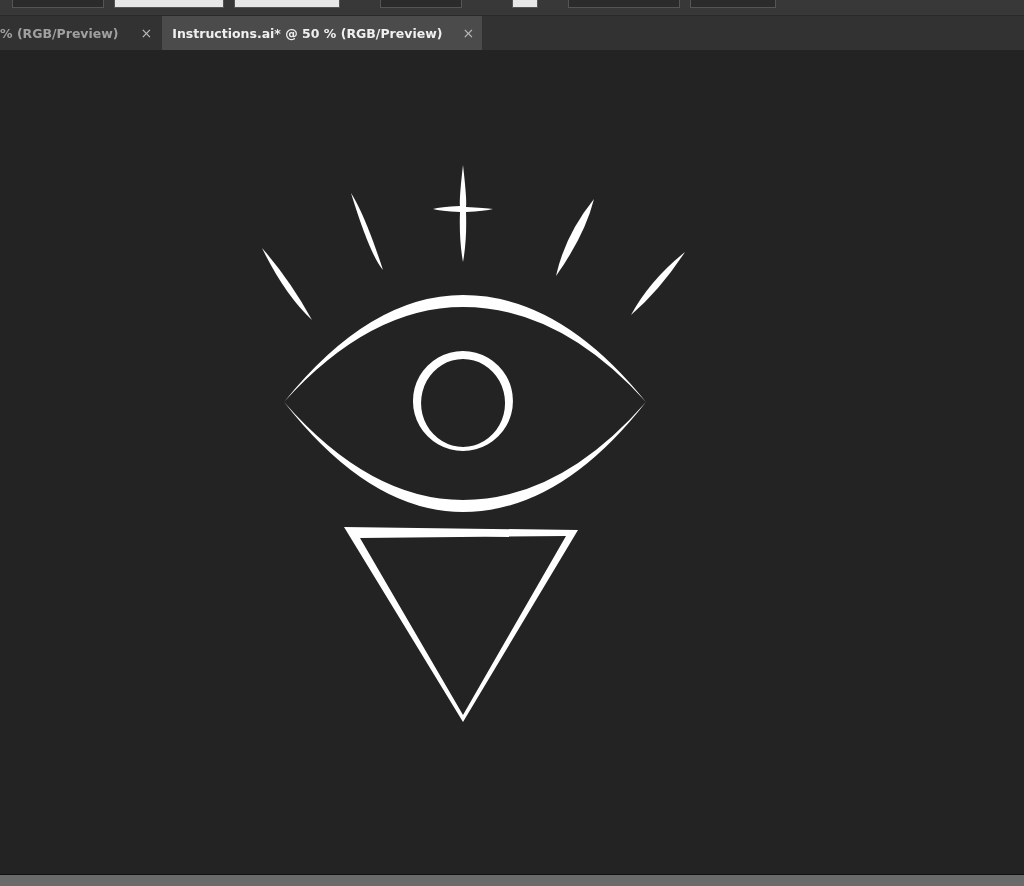  Describe the element at coordinates (59, 33) in the screenshot. I see `tab-title: % (RGB/Preview)` at that location.